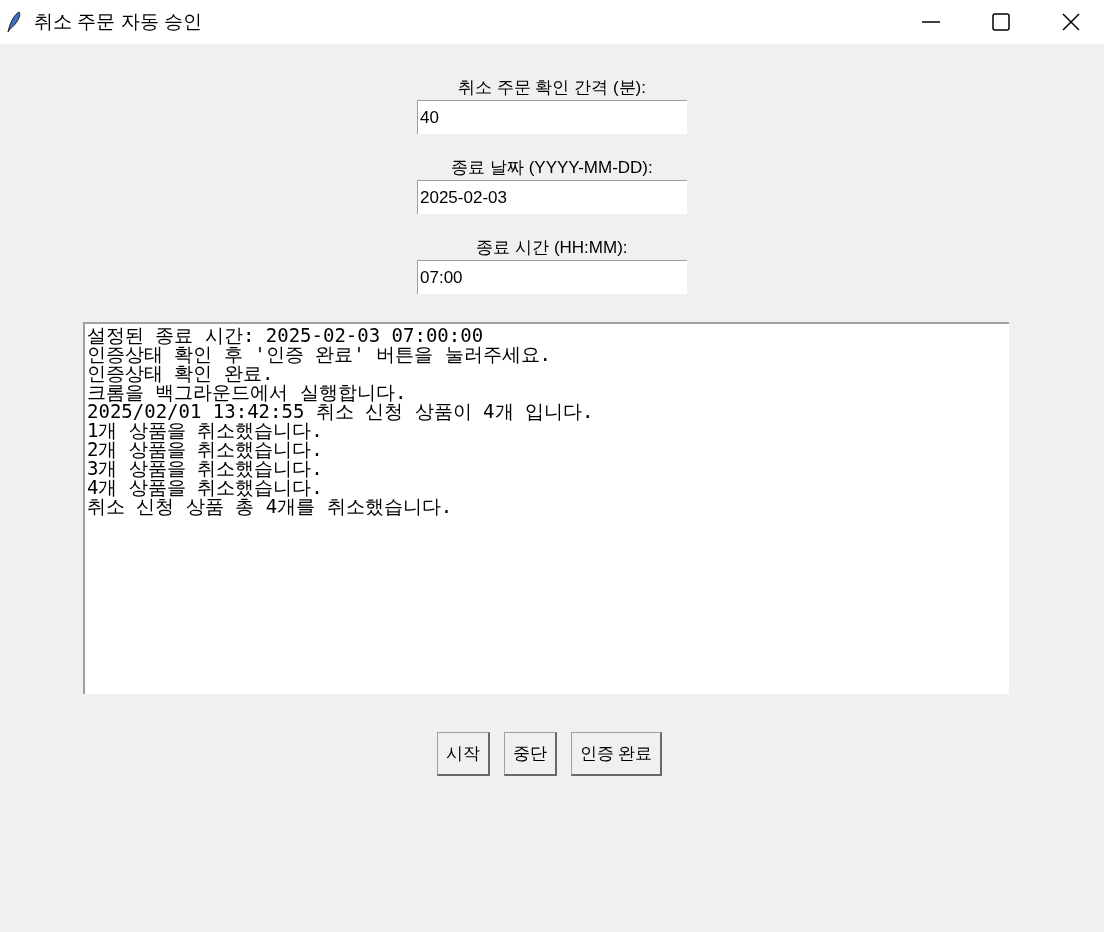  I want to click on action-button: 중단, so click(530, 754).